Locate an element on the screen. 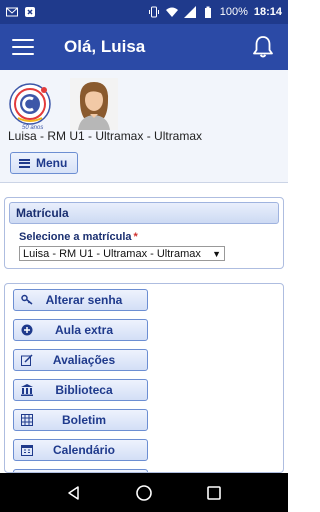 The image size is (320, 512). bell-icon is located at coordinates (263, 47).